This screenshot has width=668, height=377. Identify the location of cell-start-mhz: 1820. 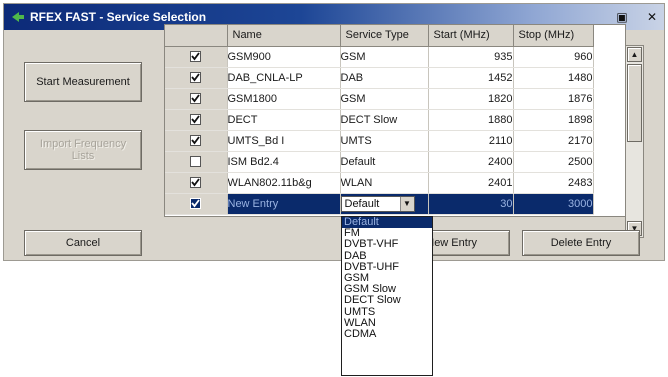
(471, 99).